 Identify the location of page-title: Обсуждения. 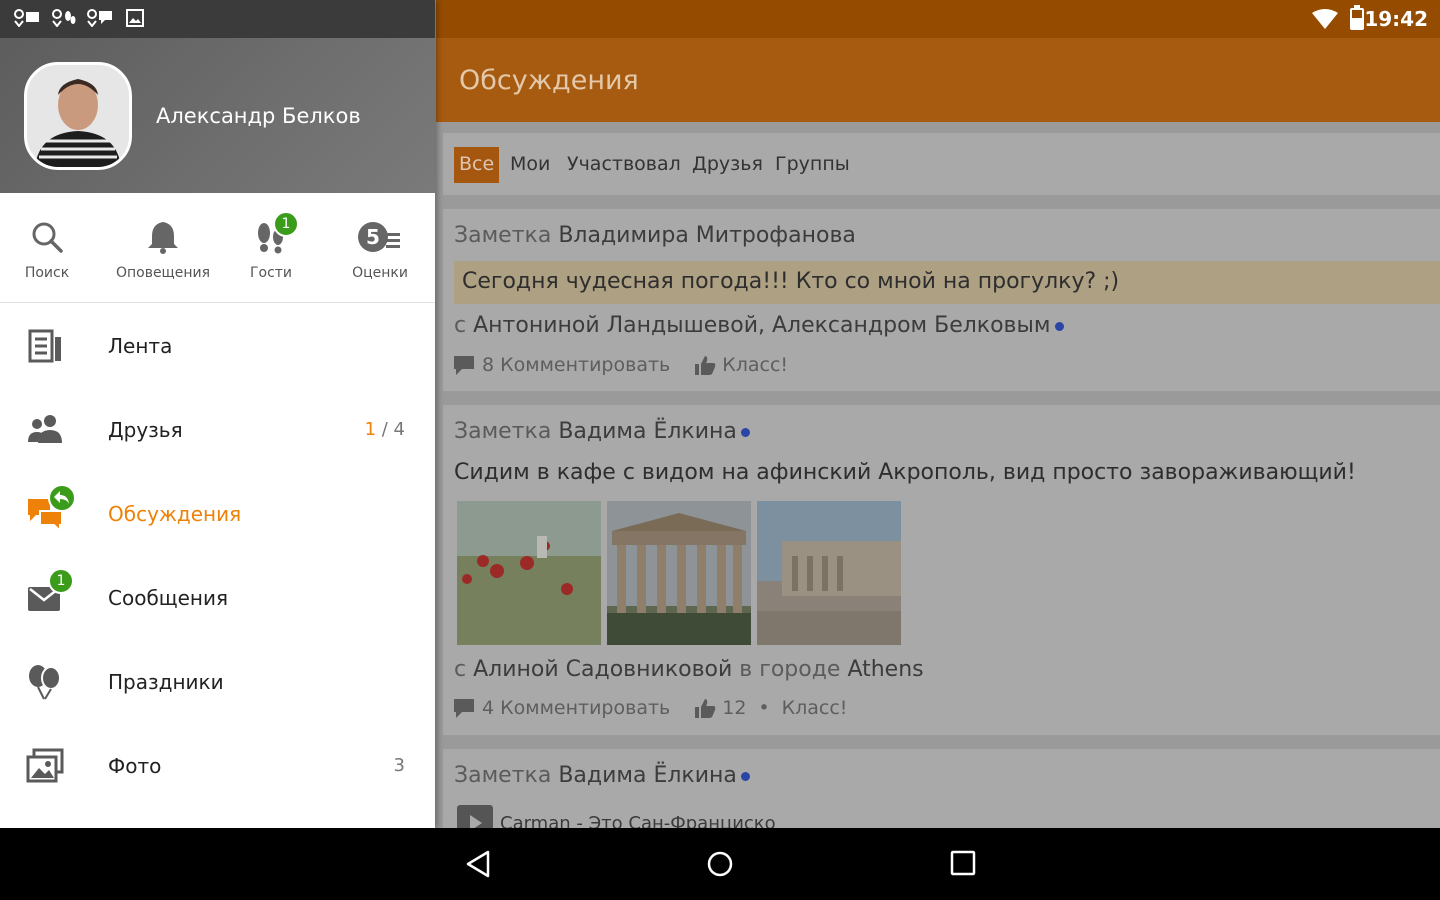
(549, 80).